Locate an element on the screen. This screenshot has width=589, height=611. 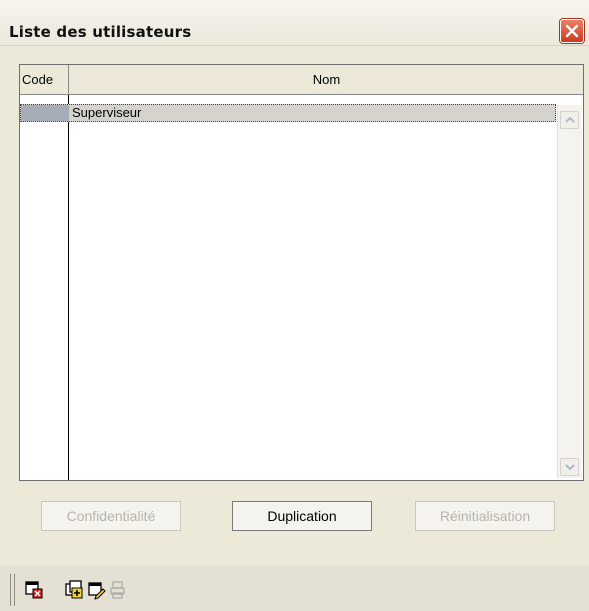
title-bar: Liste des utilisateurs is located at coordinates (294, 23).